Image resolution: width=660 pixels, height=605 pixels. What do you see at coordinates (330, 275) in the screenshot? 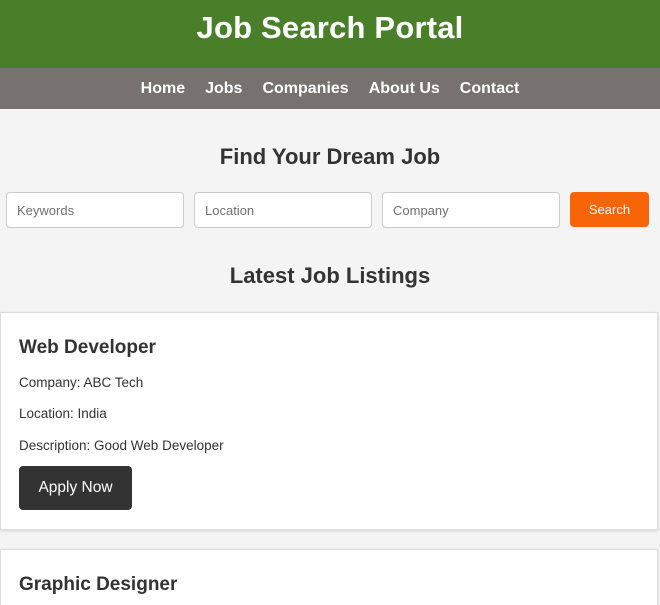
I see `listings-section-title: Latest Job Listings` at bounding box center [330, 275].